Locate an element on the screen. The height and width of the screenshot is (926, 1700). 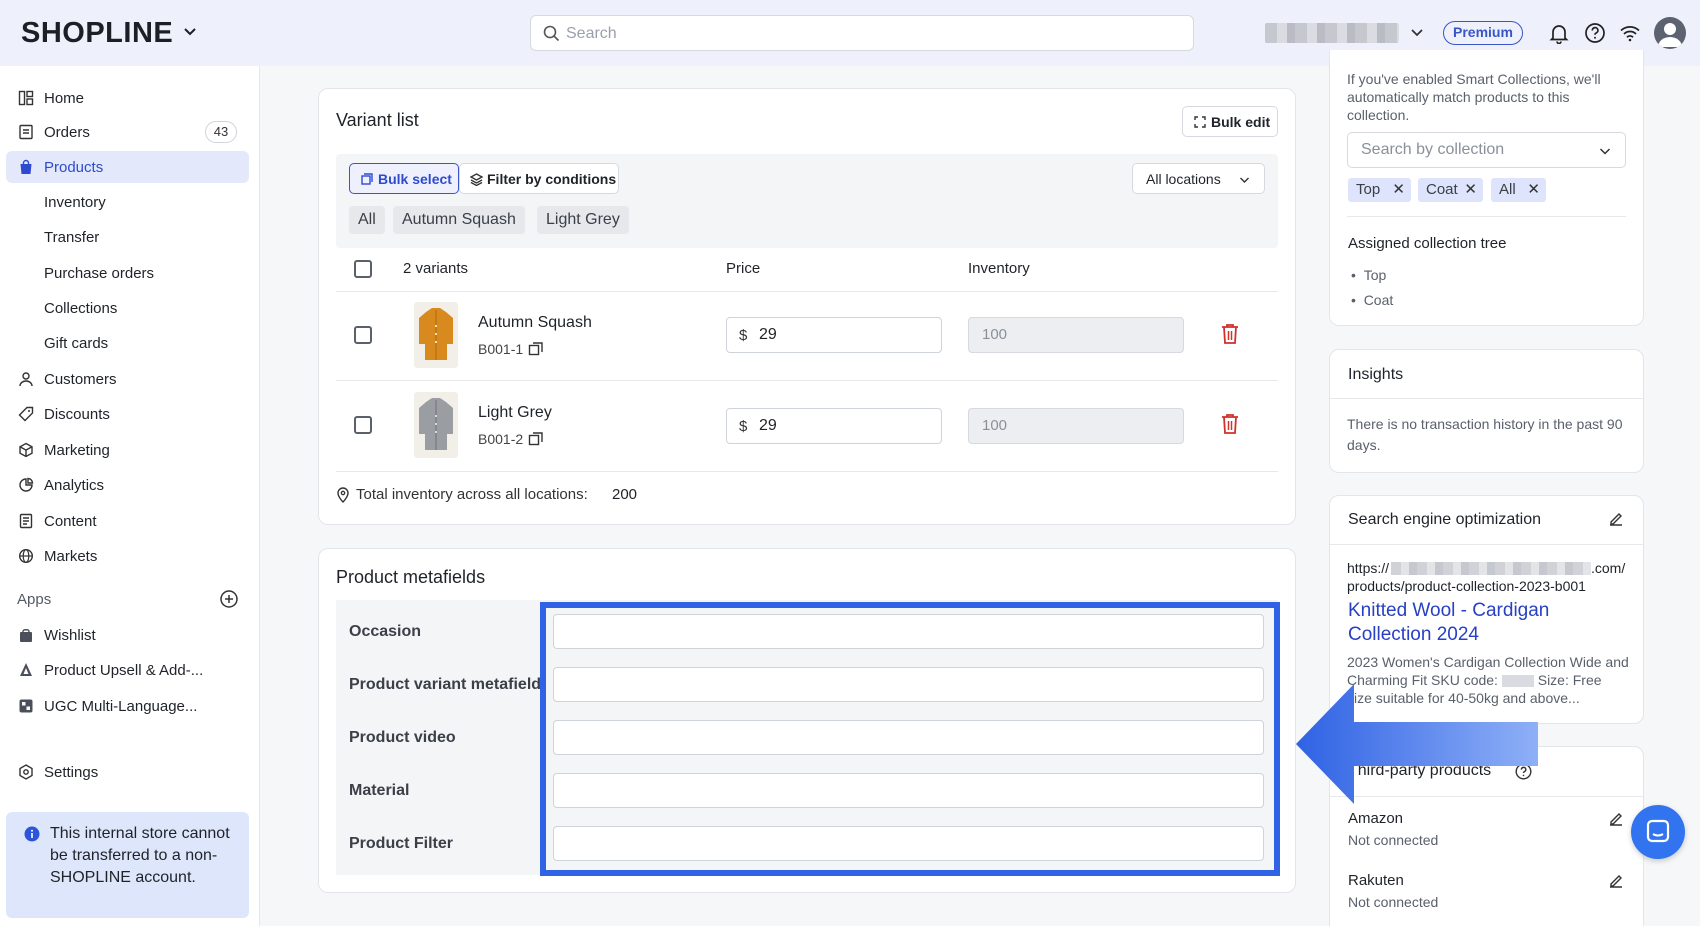
currency-symbol: $ is located at coordinates (743, 335).